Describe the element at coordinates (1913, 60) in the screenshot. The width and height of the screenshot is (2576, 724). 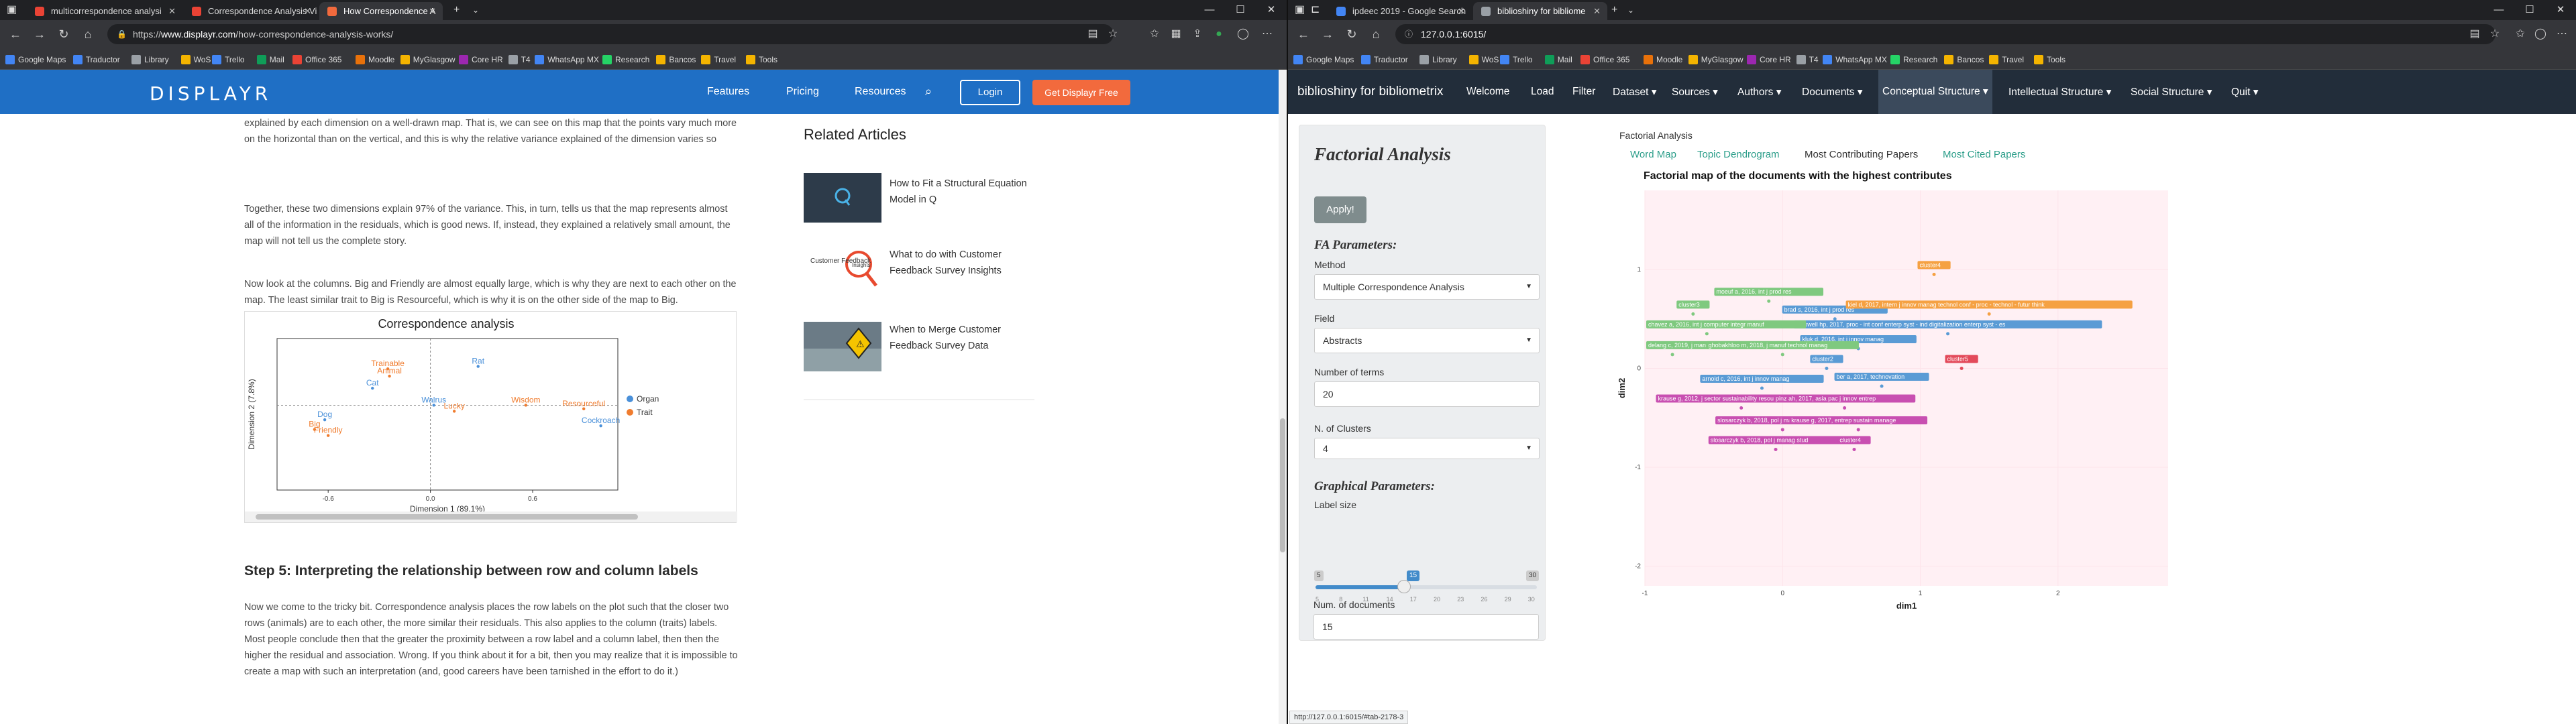
I see `bookmark-research: Research` at that location.